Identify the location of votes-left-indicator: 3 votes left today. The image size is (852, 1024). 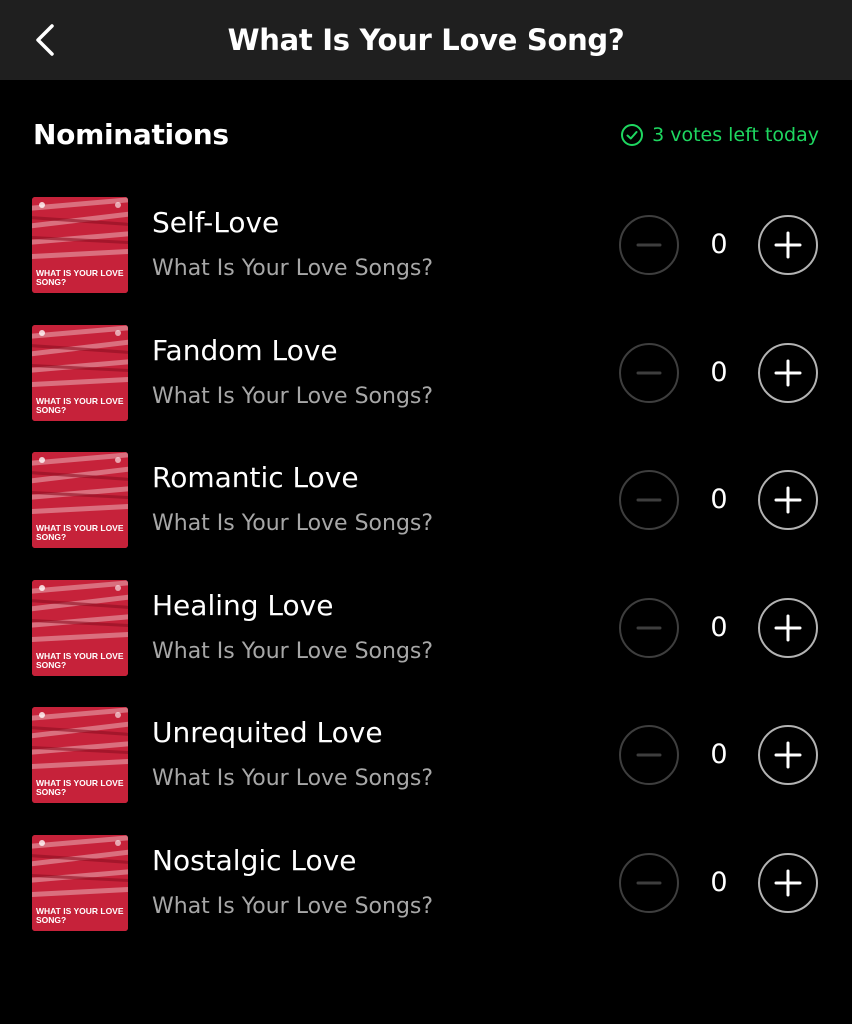
(719, 135).